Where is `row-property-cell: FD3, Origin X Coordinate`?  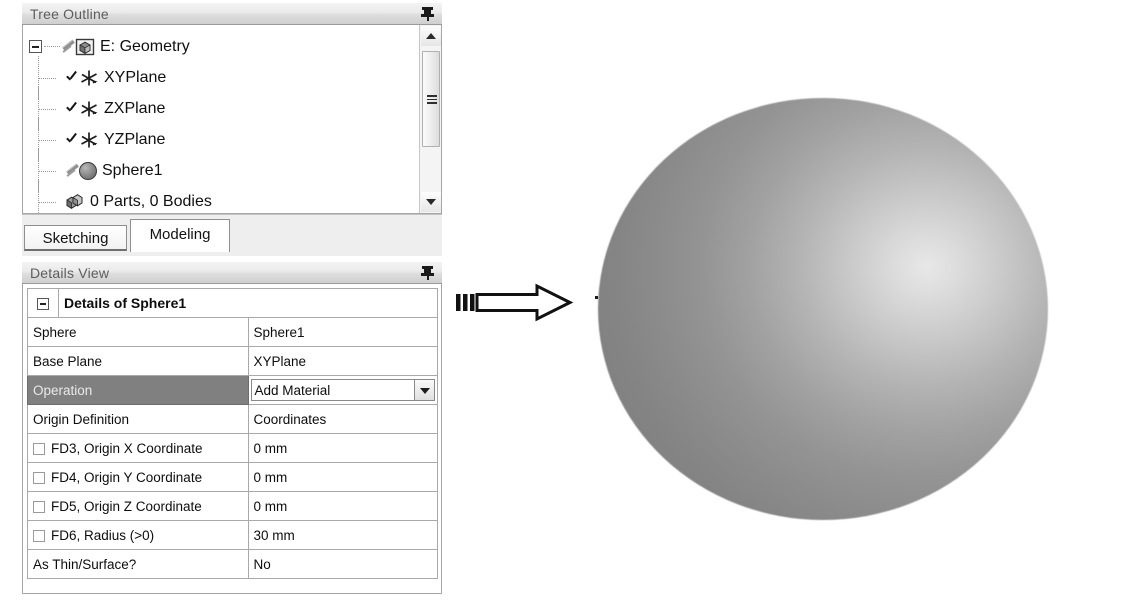
row-property-cell: FD3, Origin X Coordinate is located at coordinates (138, 448).